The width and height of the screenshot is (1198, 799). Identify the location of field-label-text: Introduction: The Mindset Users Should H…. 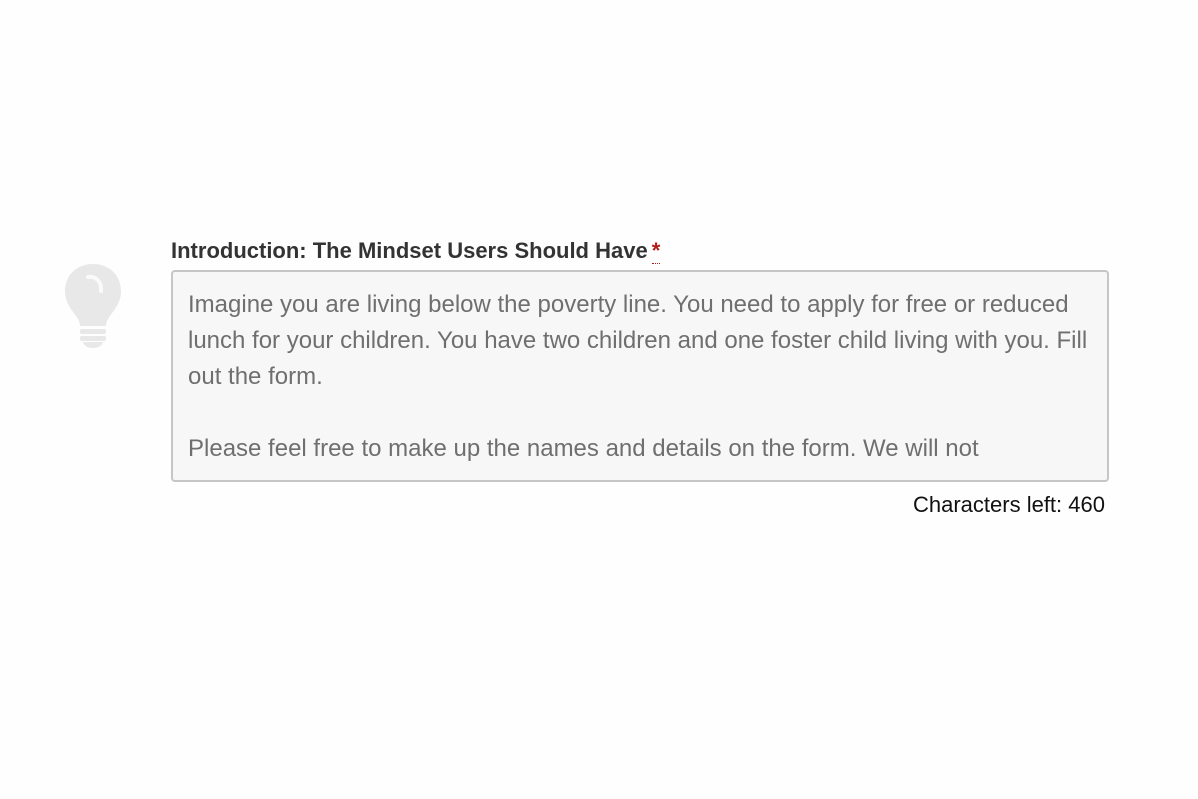
(409, 250).